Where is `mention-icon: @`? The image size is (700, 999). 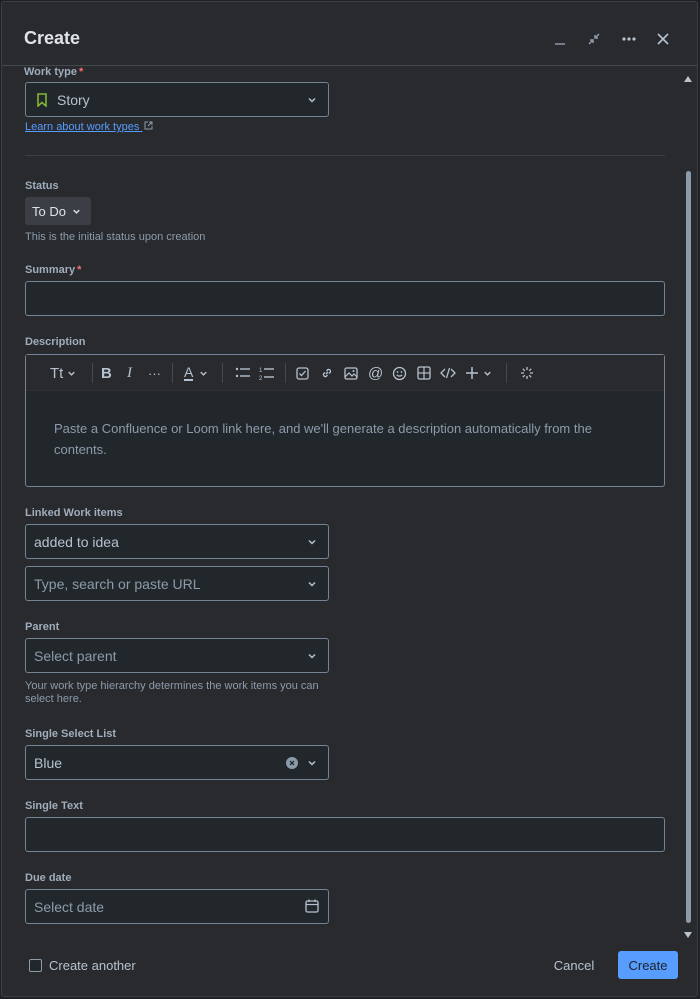
mention-icon: @ is located at coordinates (375, 373).